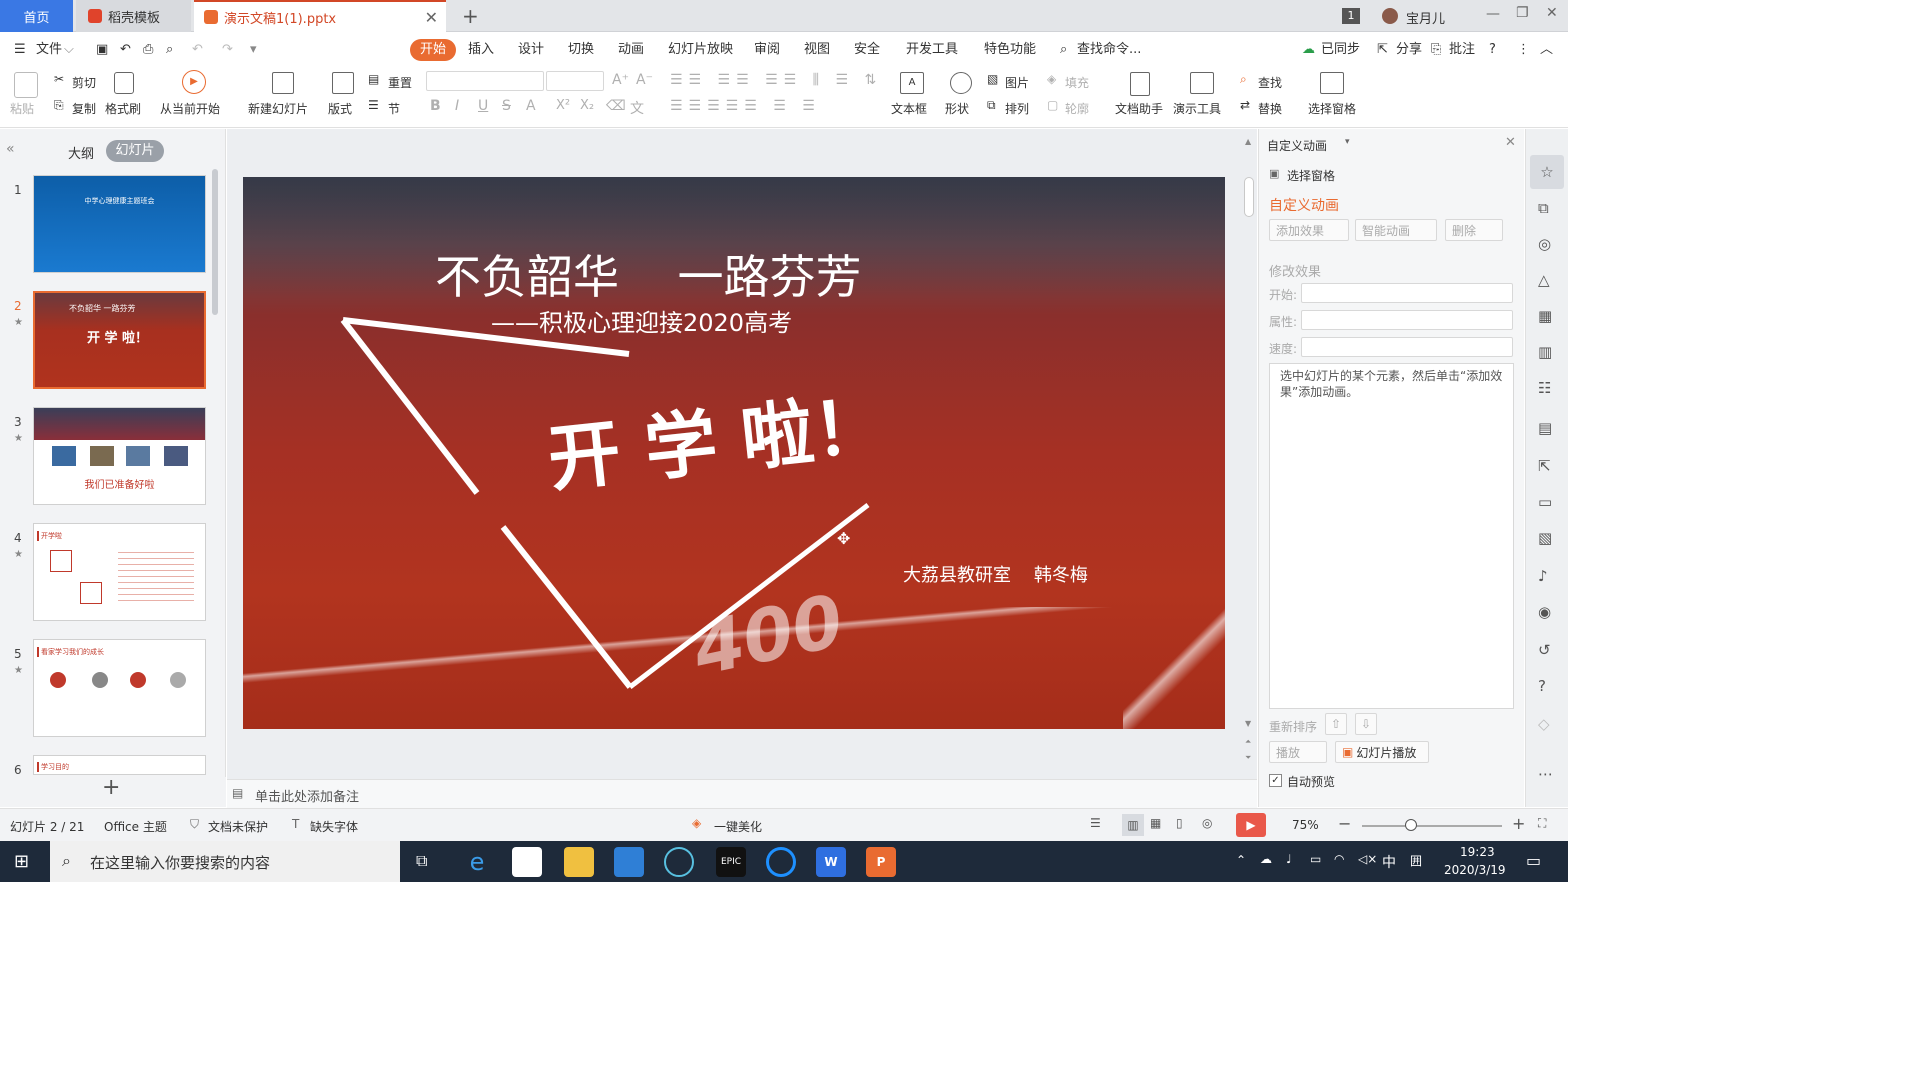 The height and width of the screenshot is (1080, 1920). Describe the element at coordinates (1351, 16) in the screenshot. I see `window-count-badge: 1` at that location.